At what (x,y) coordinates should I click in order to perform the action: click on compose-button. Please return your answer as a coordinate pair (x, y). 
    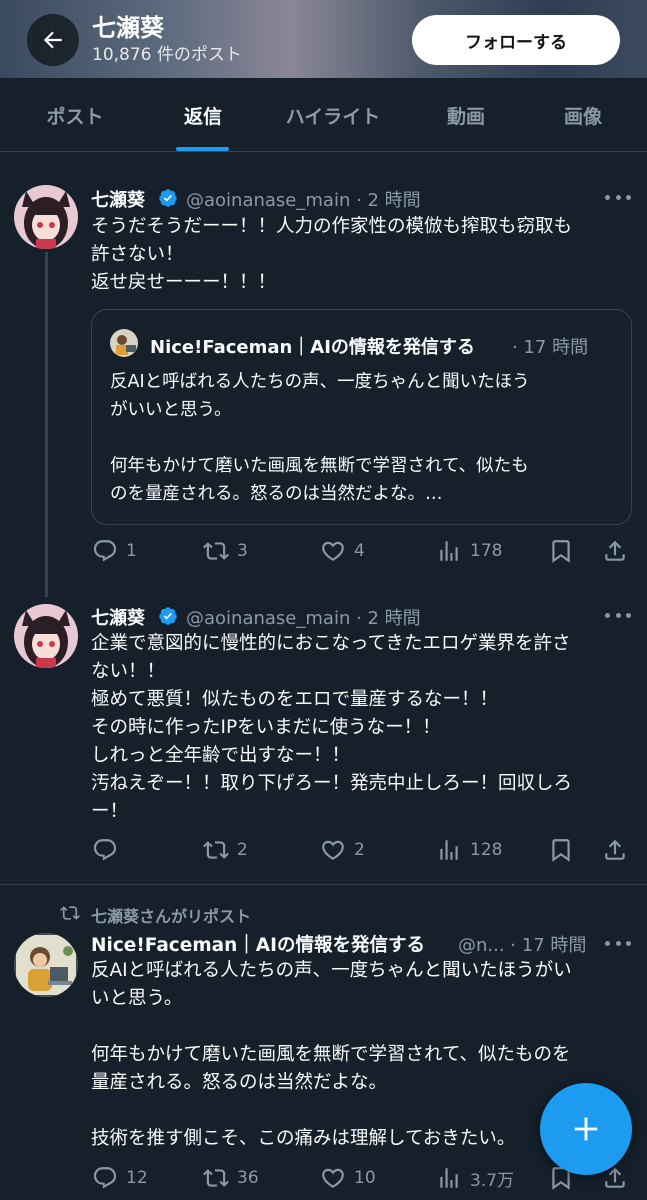
    Looking at the image, I should click on (586, 1129).